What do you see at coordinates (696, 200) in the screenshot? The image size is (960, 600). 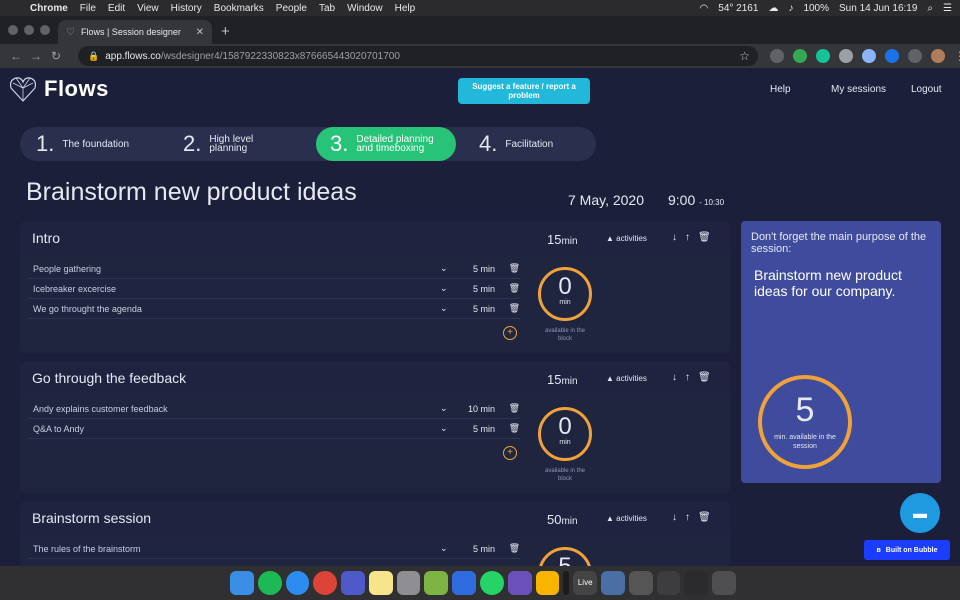 I see `session-time: 9:00 - 10:30` at bounding box center [696, 200].